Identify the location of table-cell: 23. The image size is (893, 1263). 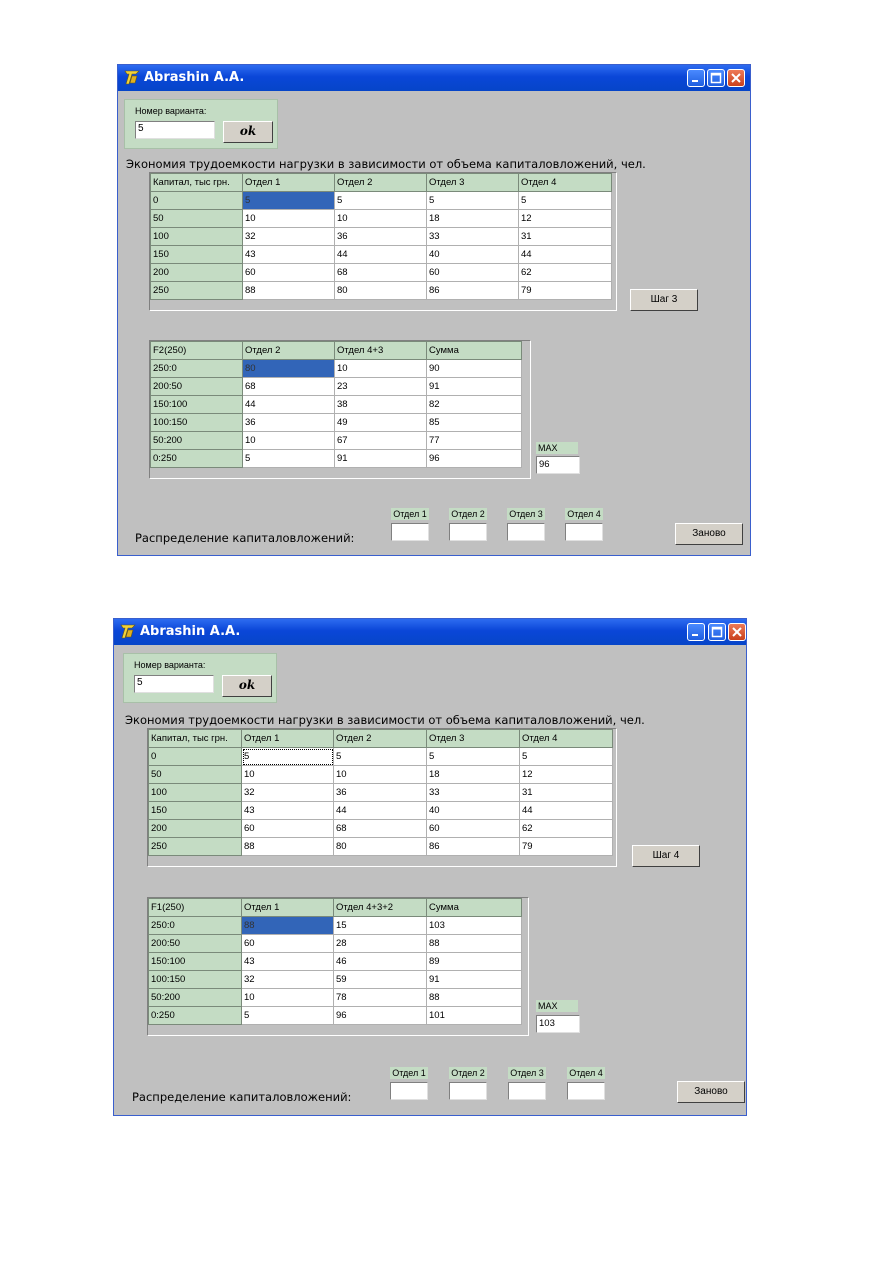
(380, 386).